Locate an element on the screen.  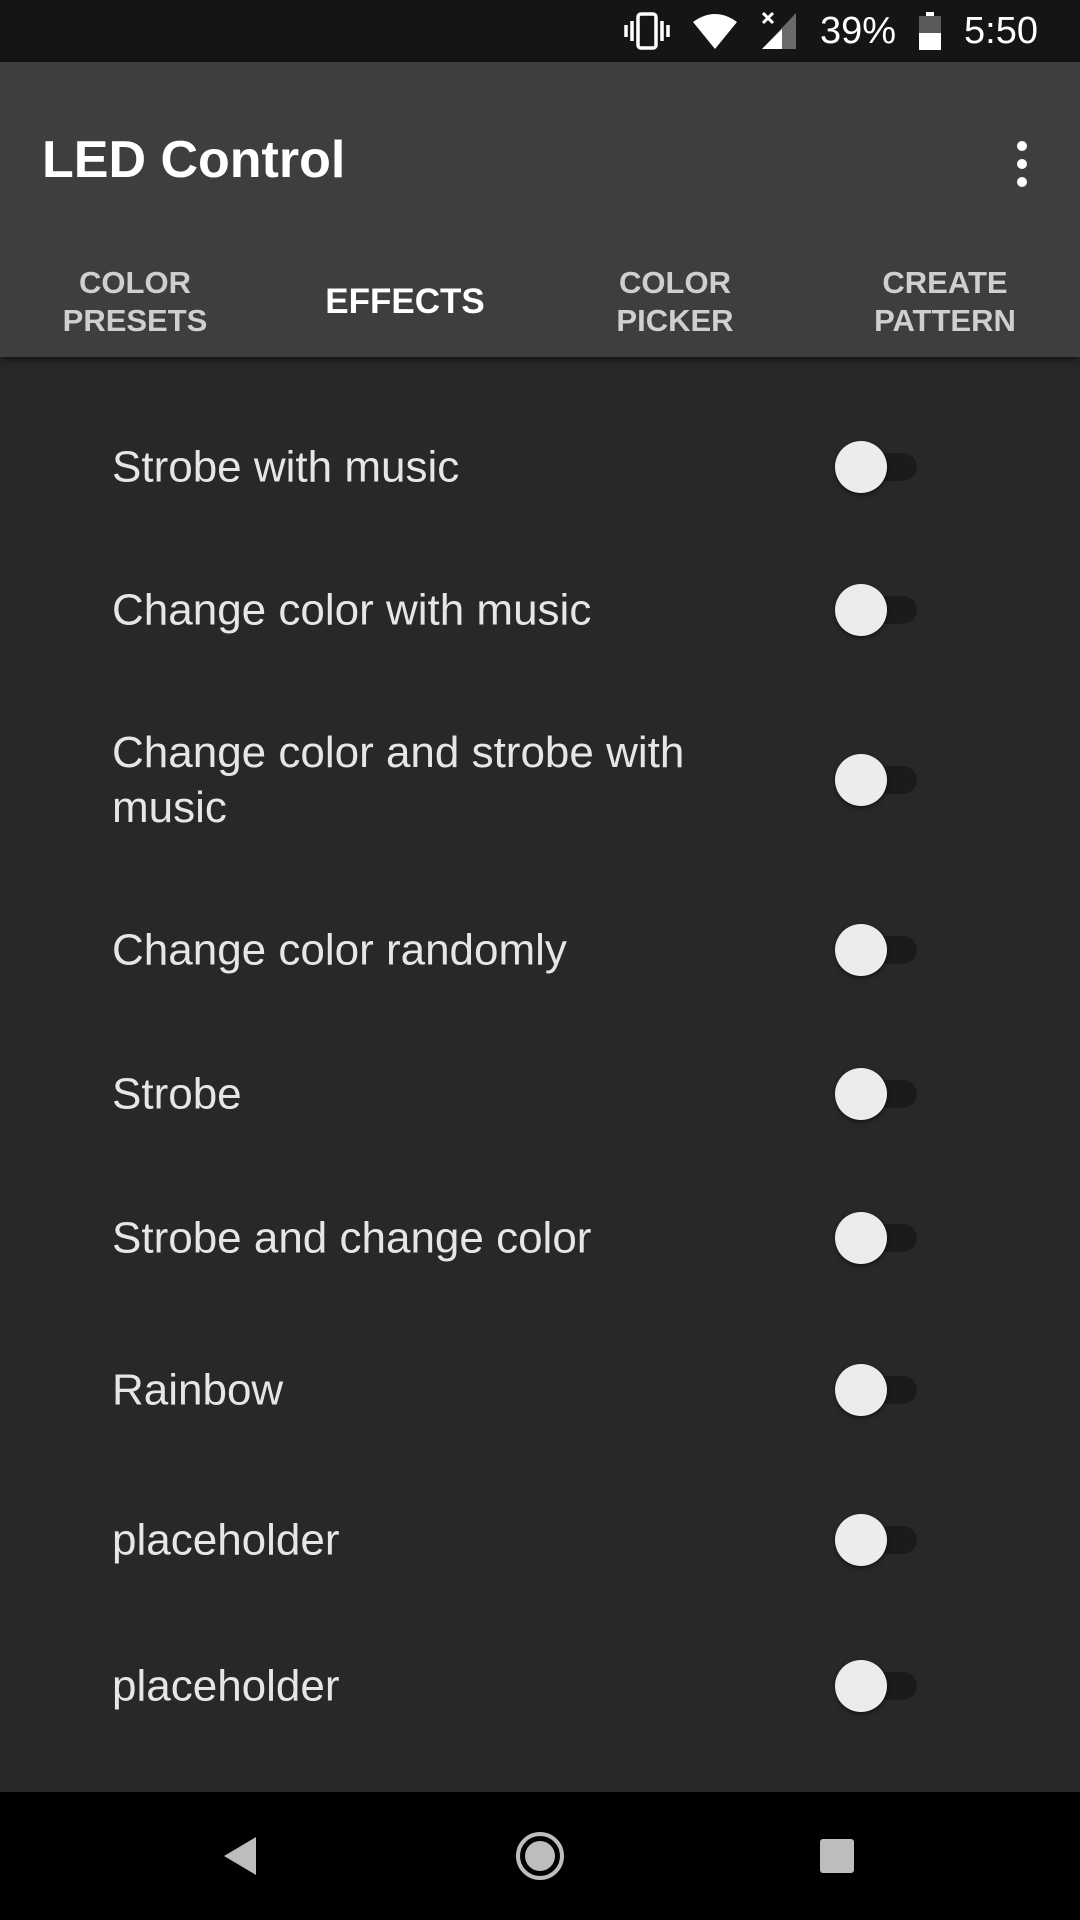
back-icon is located at coordinates (240, 1856).